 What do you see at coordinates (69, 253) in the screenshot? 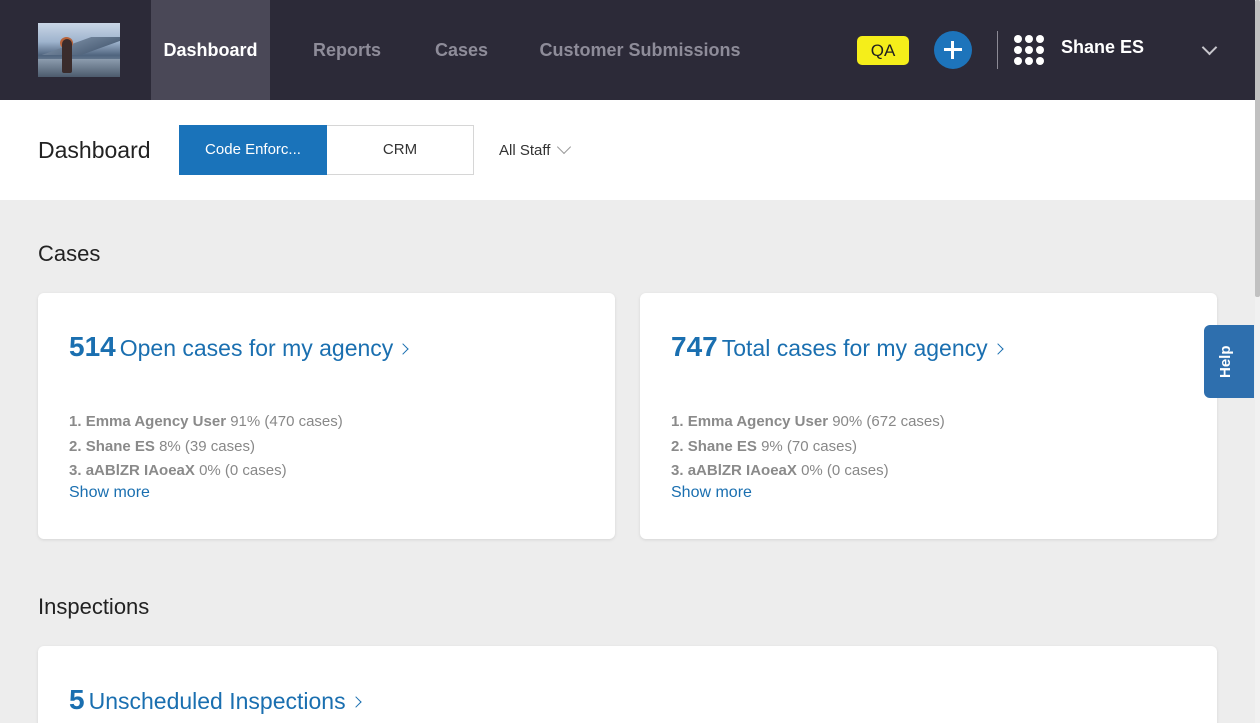
I see `section-title-cases: Cases` at bounding box center [69, 253].